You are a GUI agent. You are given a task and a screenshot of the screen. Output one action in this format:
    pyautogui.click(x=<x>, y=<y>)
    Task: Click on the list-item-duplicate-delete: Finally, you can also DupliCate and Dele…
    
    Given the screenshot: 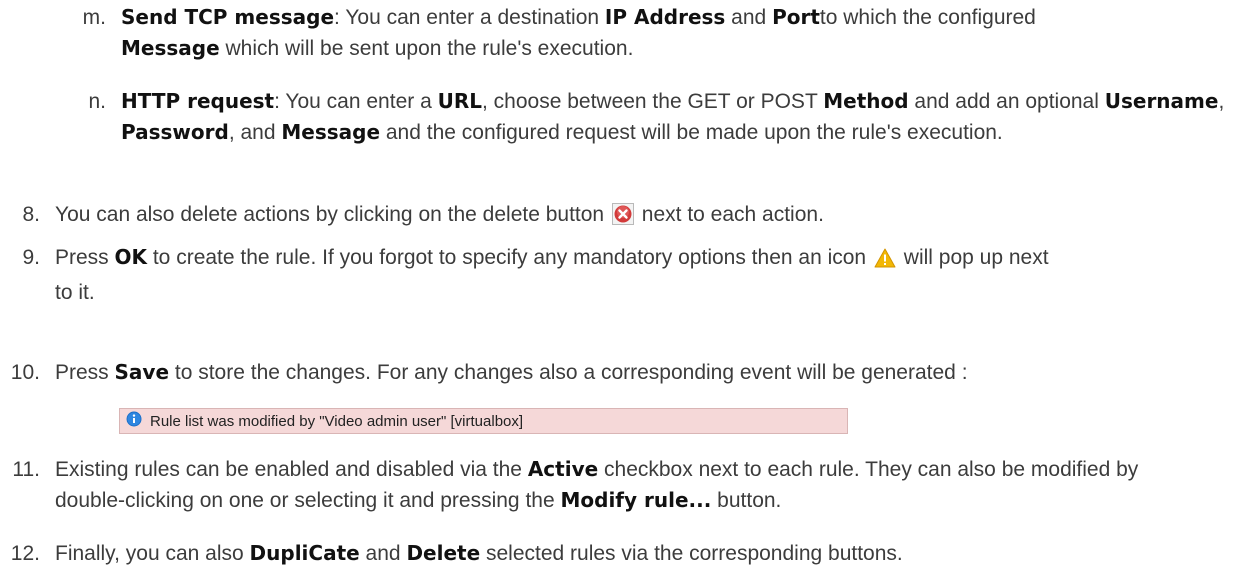 What is the action you would take?
    pyautogui.click(x=645, y=553)
    